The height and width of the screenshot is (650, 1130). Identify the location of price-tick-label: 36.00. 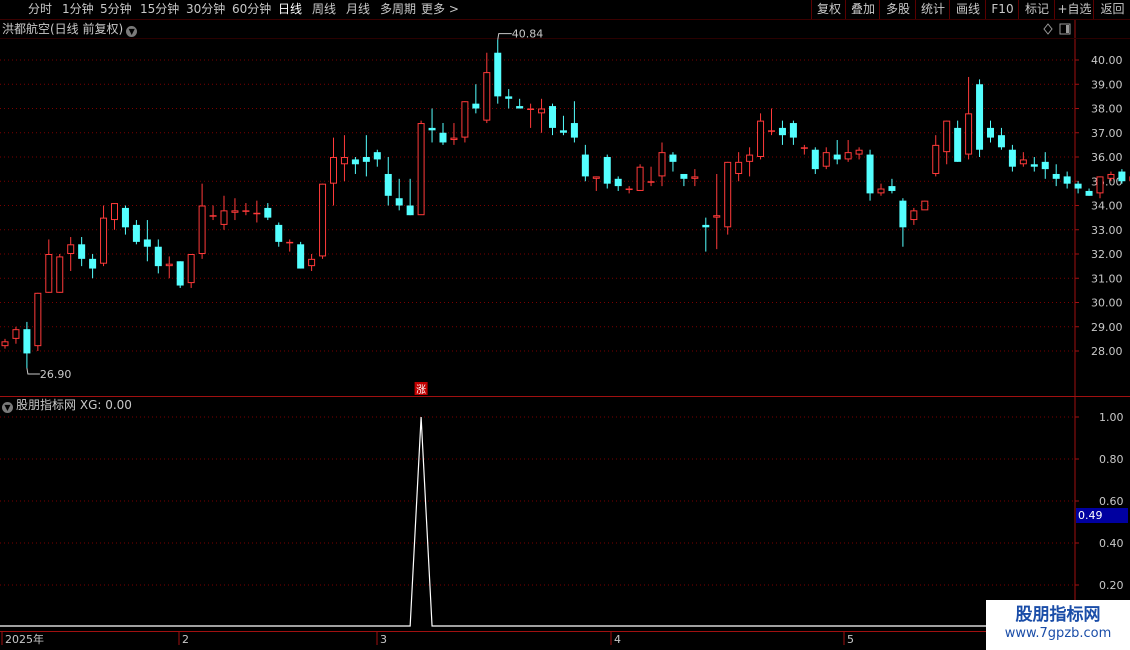
(1107, 157).